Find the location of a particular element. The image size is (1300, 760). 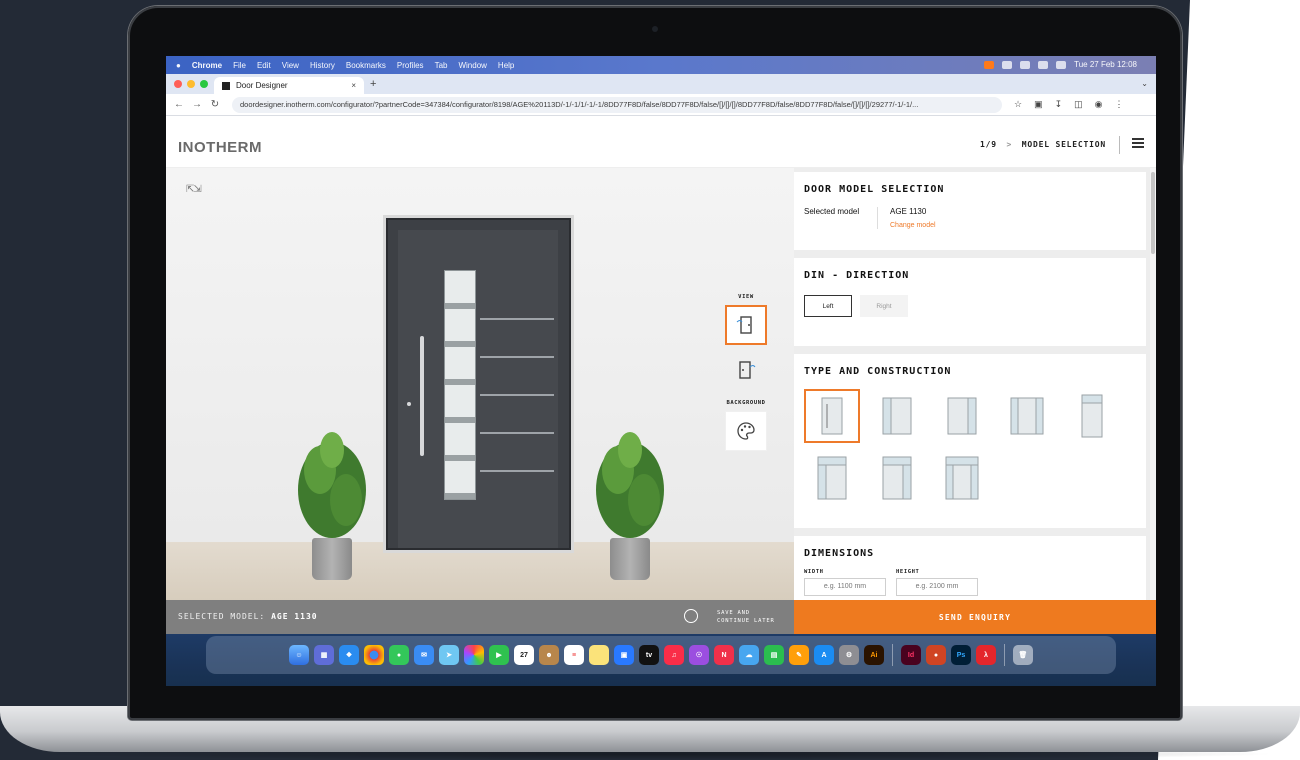

selected-model-prefix: SELECTED MODEL: is located at coordinates (222, 616).